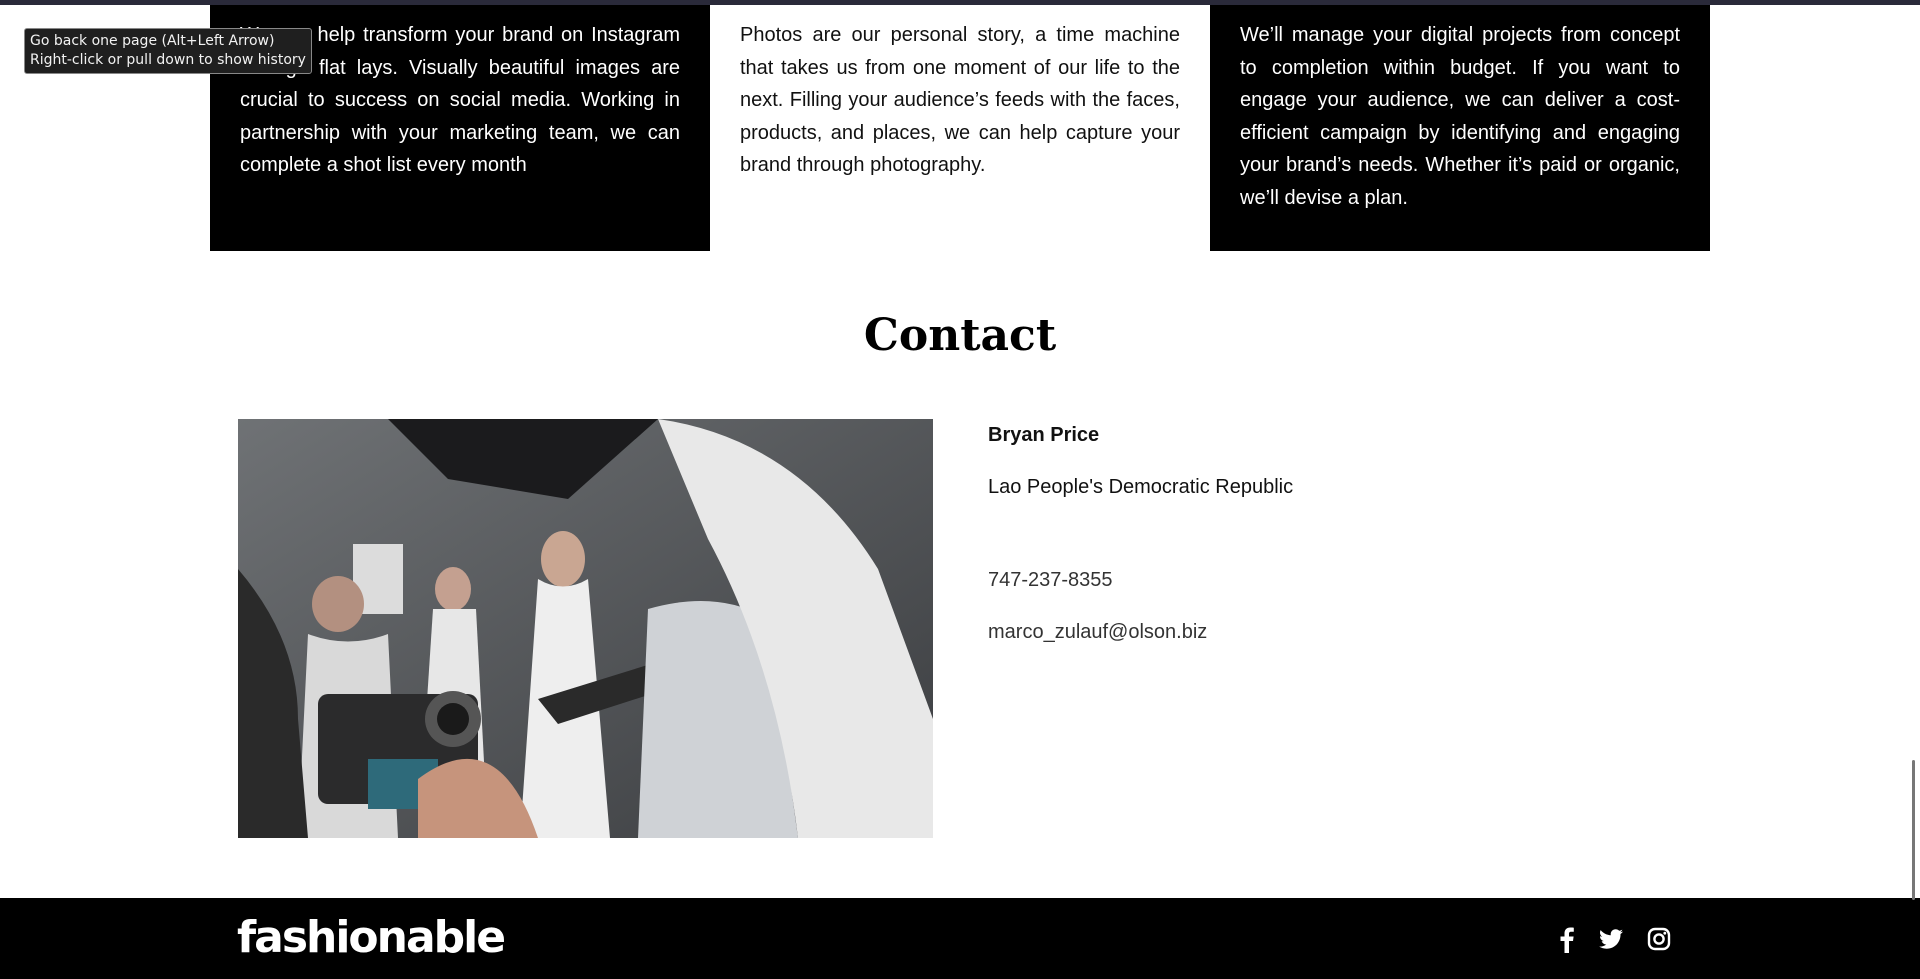  I want to click on instagram-icon, so click(1659, 939).